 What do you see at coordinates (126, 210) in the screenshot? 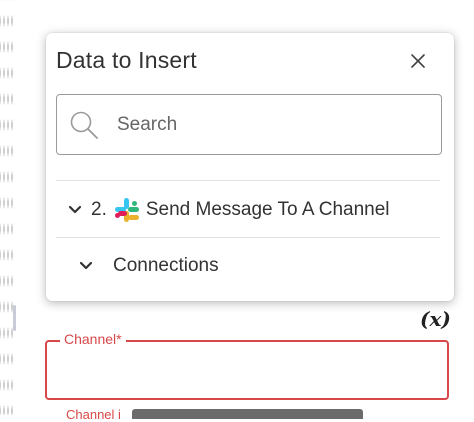
I see `slack-icon` at bounding box center [126, 210].